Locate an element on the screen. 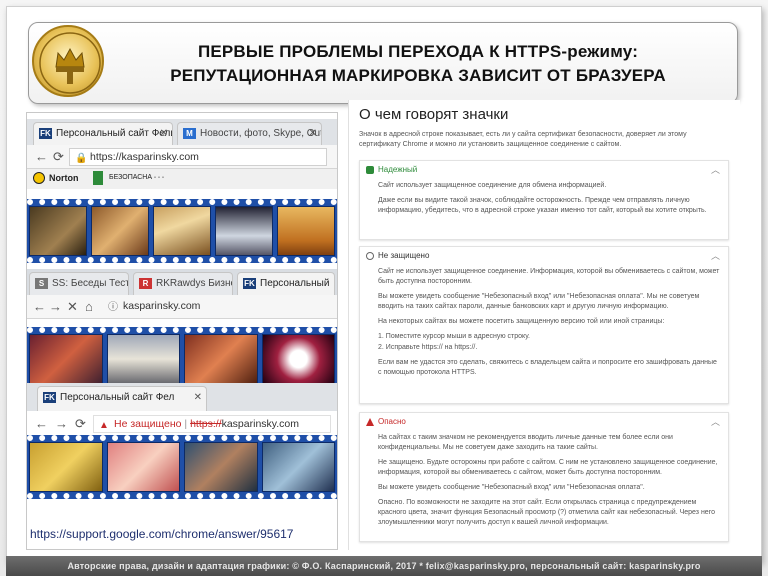 The height and width of the screenshot is (576, 768). browser2-tab-3: FK Персональный is located at coordinates (286, 283).